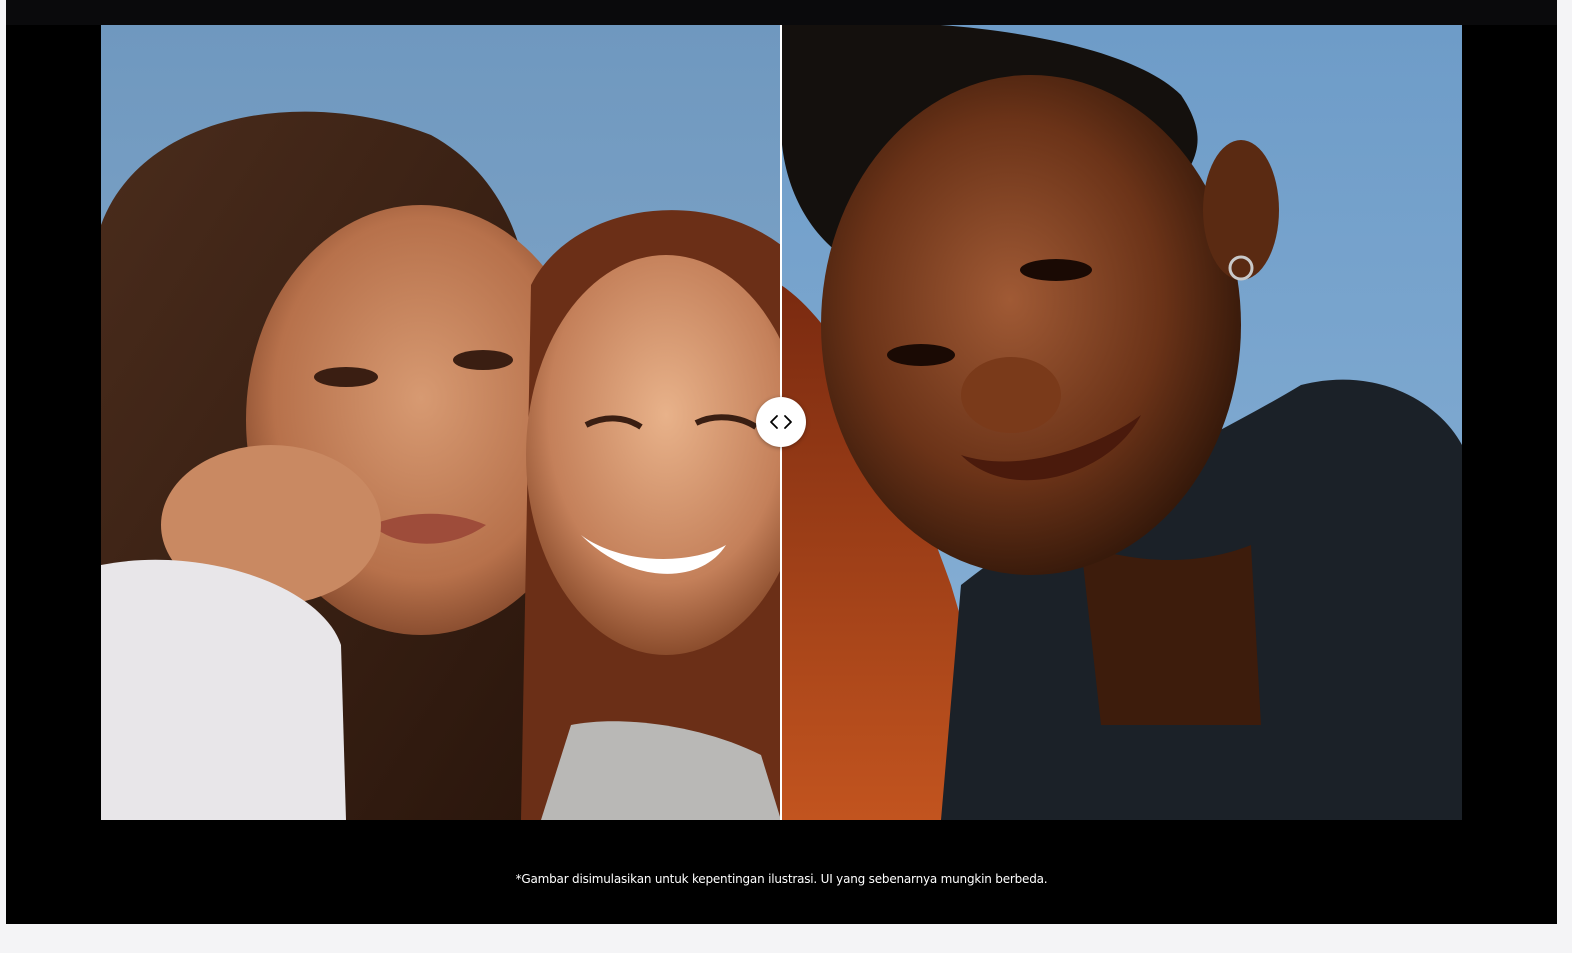 The height and width of the screenshot is (953, 1572). Describe the element at coordinates (781, 12) in the screenshot. I see `top-strip` at that location.